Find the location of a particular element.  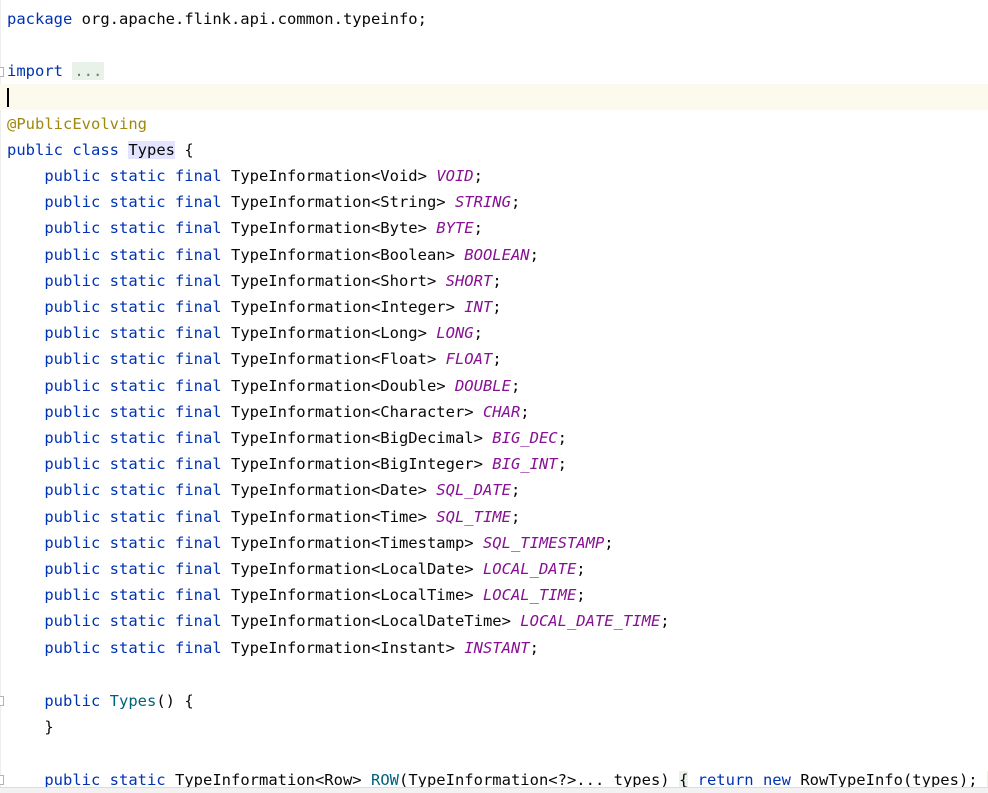

field-type: TypeInformation<Instant> is located at coordinates (342, 648).